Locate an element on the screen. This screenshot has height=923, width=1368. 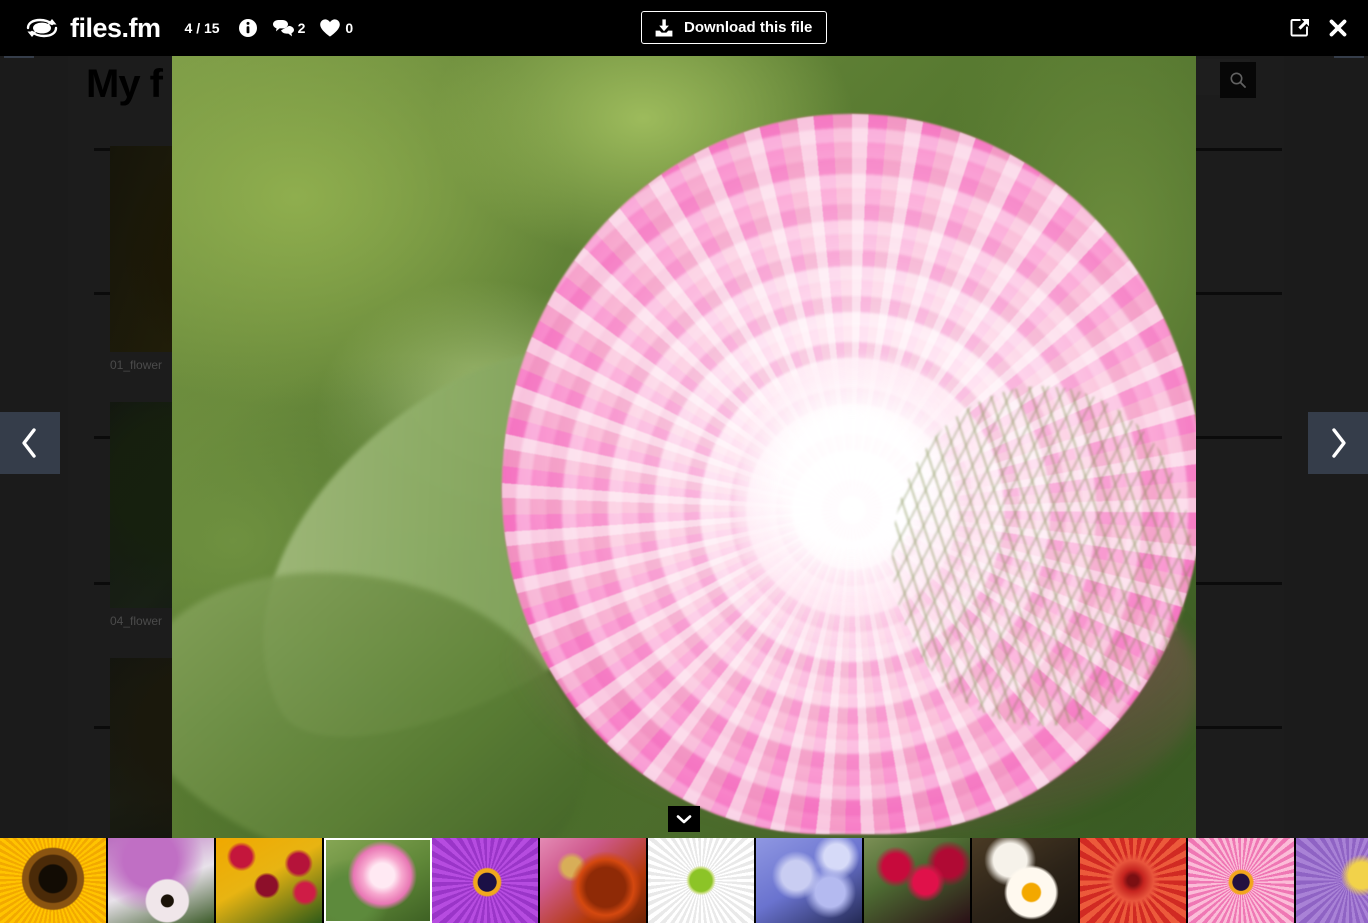
chevron-down-icon is located at coordinates (684, 819).